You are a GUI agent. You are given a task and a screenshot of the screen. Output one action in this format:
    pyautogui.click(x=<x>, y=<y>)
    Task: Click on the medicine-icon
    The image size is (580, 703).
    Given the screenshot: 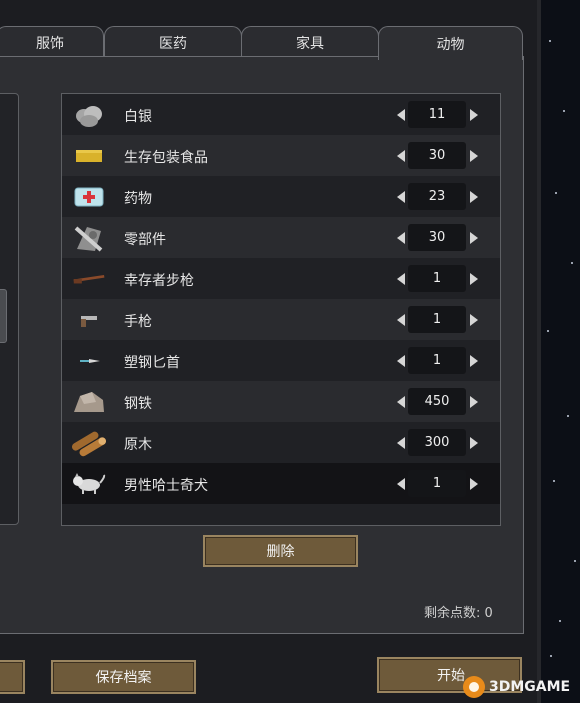 What is the action you would take?
    pyautogui.click(x=89, y=197)
    